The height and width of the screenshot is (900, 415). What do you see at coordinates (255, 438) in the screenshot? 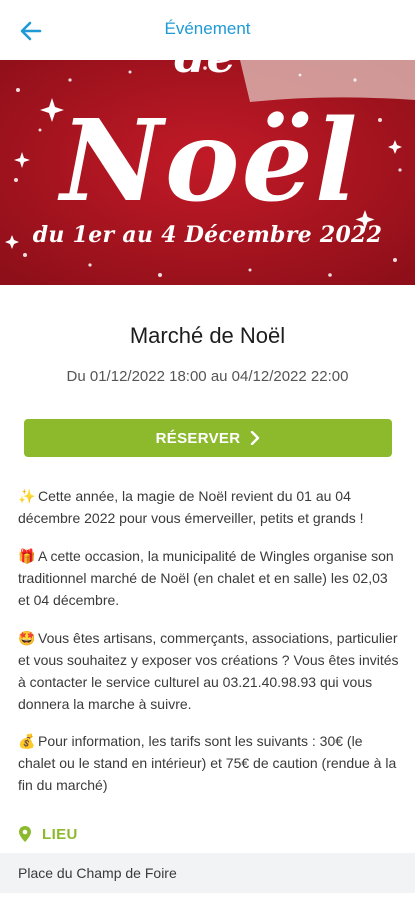
I see `chevron-right-icon` at bounding box center [255, 438].